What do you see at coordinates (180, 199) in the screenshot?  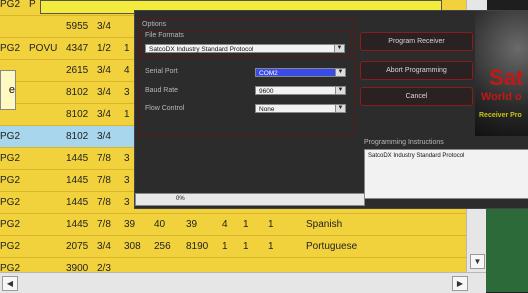 I see `progress-text: 0%` at bounding box center [180, 199].